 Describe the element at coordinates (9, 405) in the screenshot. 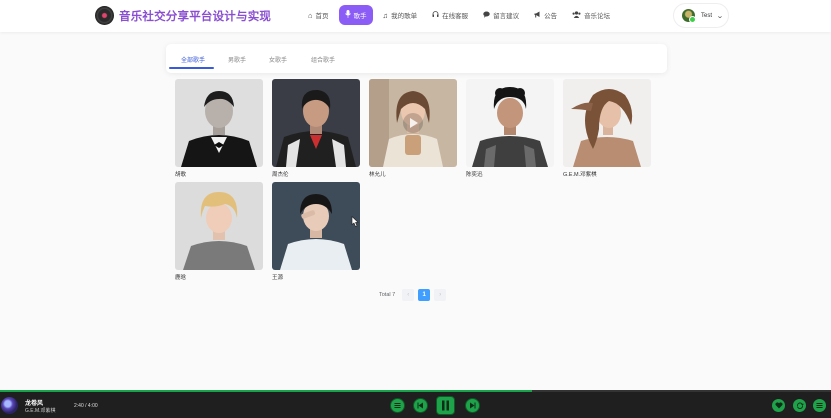

I see `album-cover` at that location.